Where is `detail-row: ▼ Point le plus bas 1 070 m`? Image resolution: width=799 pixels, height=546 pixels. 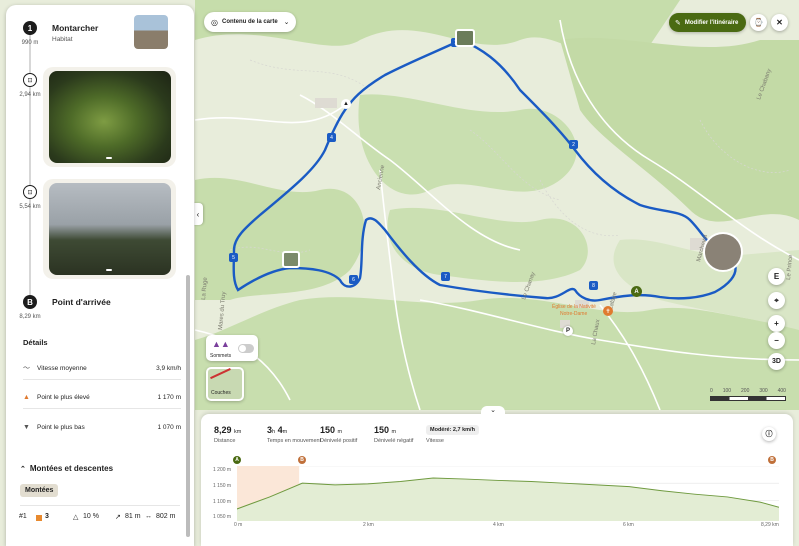
detail-row: ▼ Point le plus bas 1 070 m is located at coordinates (102, 427).